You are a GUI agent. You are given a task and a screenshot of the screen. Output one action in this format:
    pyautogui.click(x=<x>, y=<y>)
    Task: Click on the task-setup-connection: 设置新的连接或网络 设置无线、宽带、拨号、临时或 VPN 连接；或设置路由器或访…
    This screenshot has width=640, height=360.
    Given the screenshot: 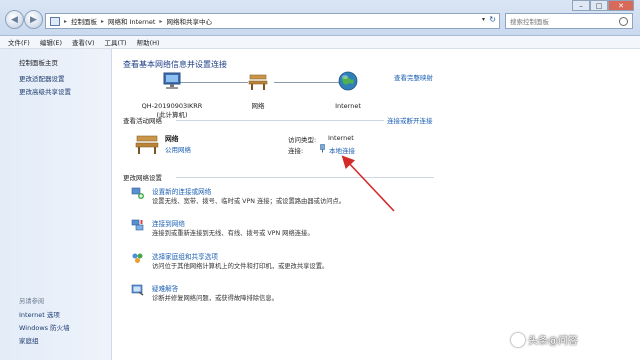 What is the action you would take?
    pyautogui.click(x=271, y=197)
    